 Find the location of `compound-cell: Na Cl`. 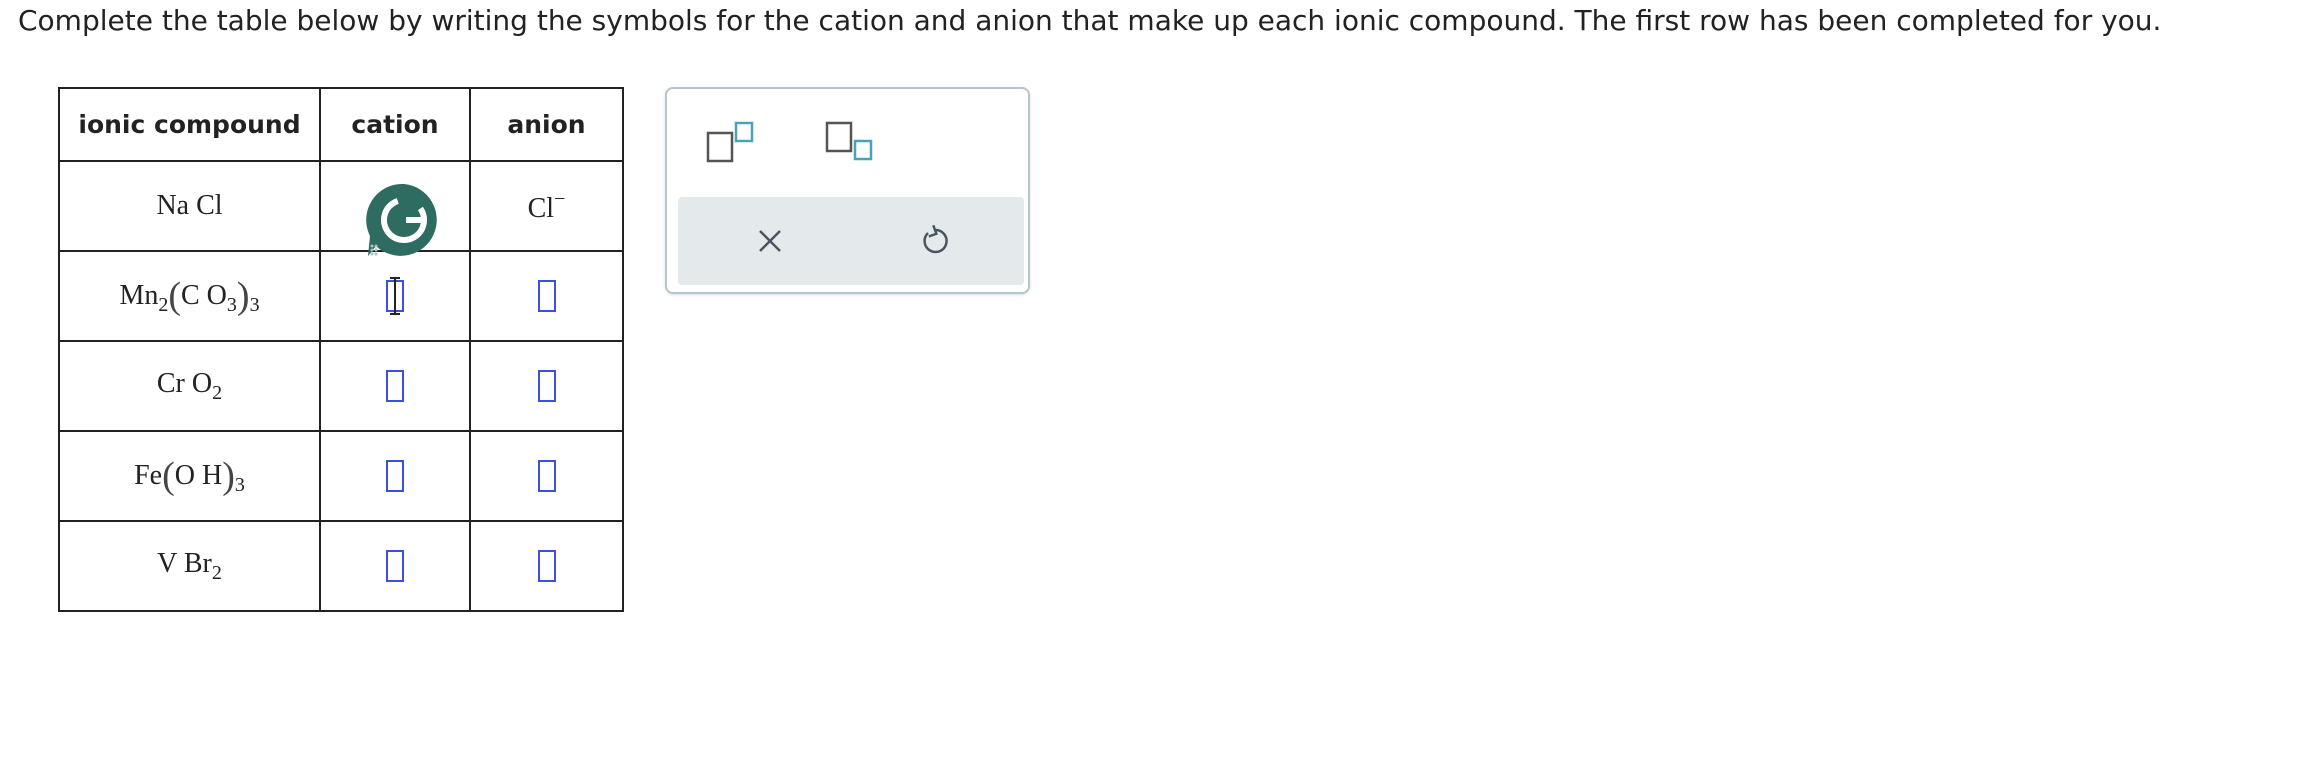

compound-cell: Na Cl is located at coordinates (189, 206).